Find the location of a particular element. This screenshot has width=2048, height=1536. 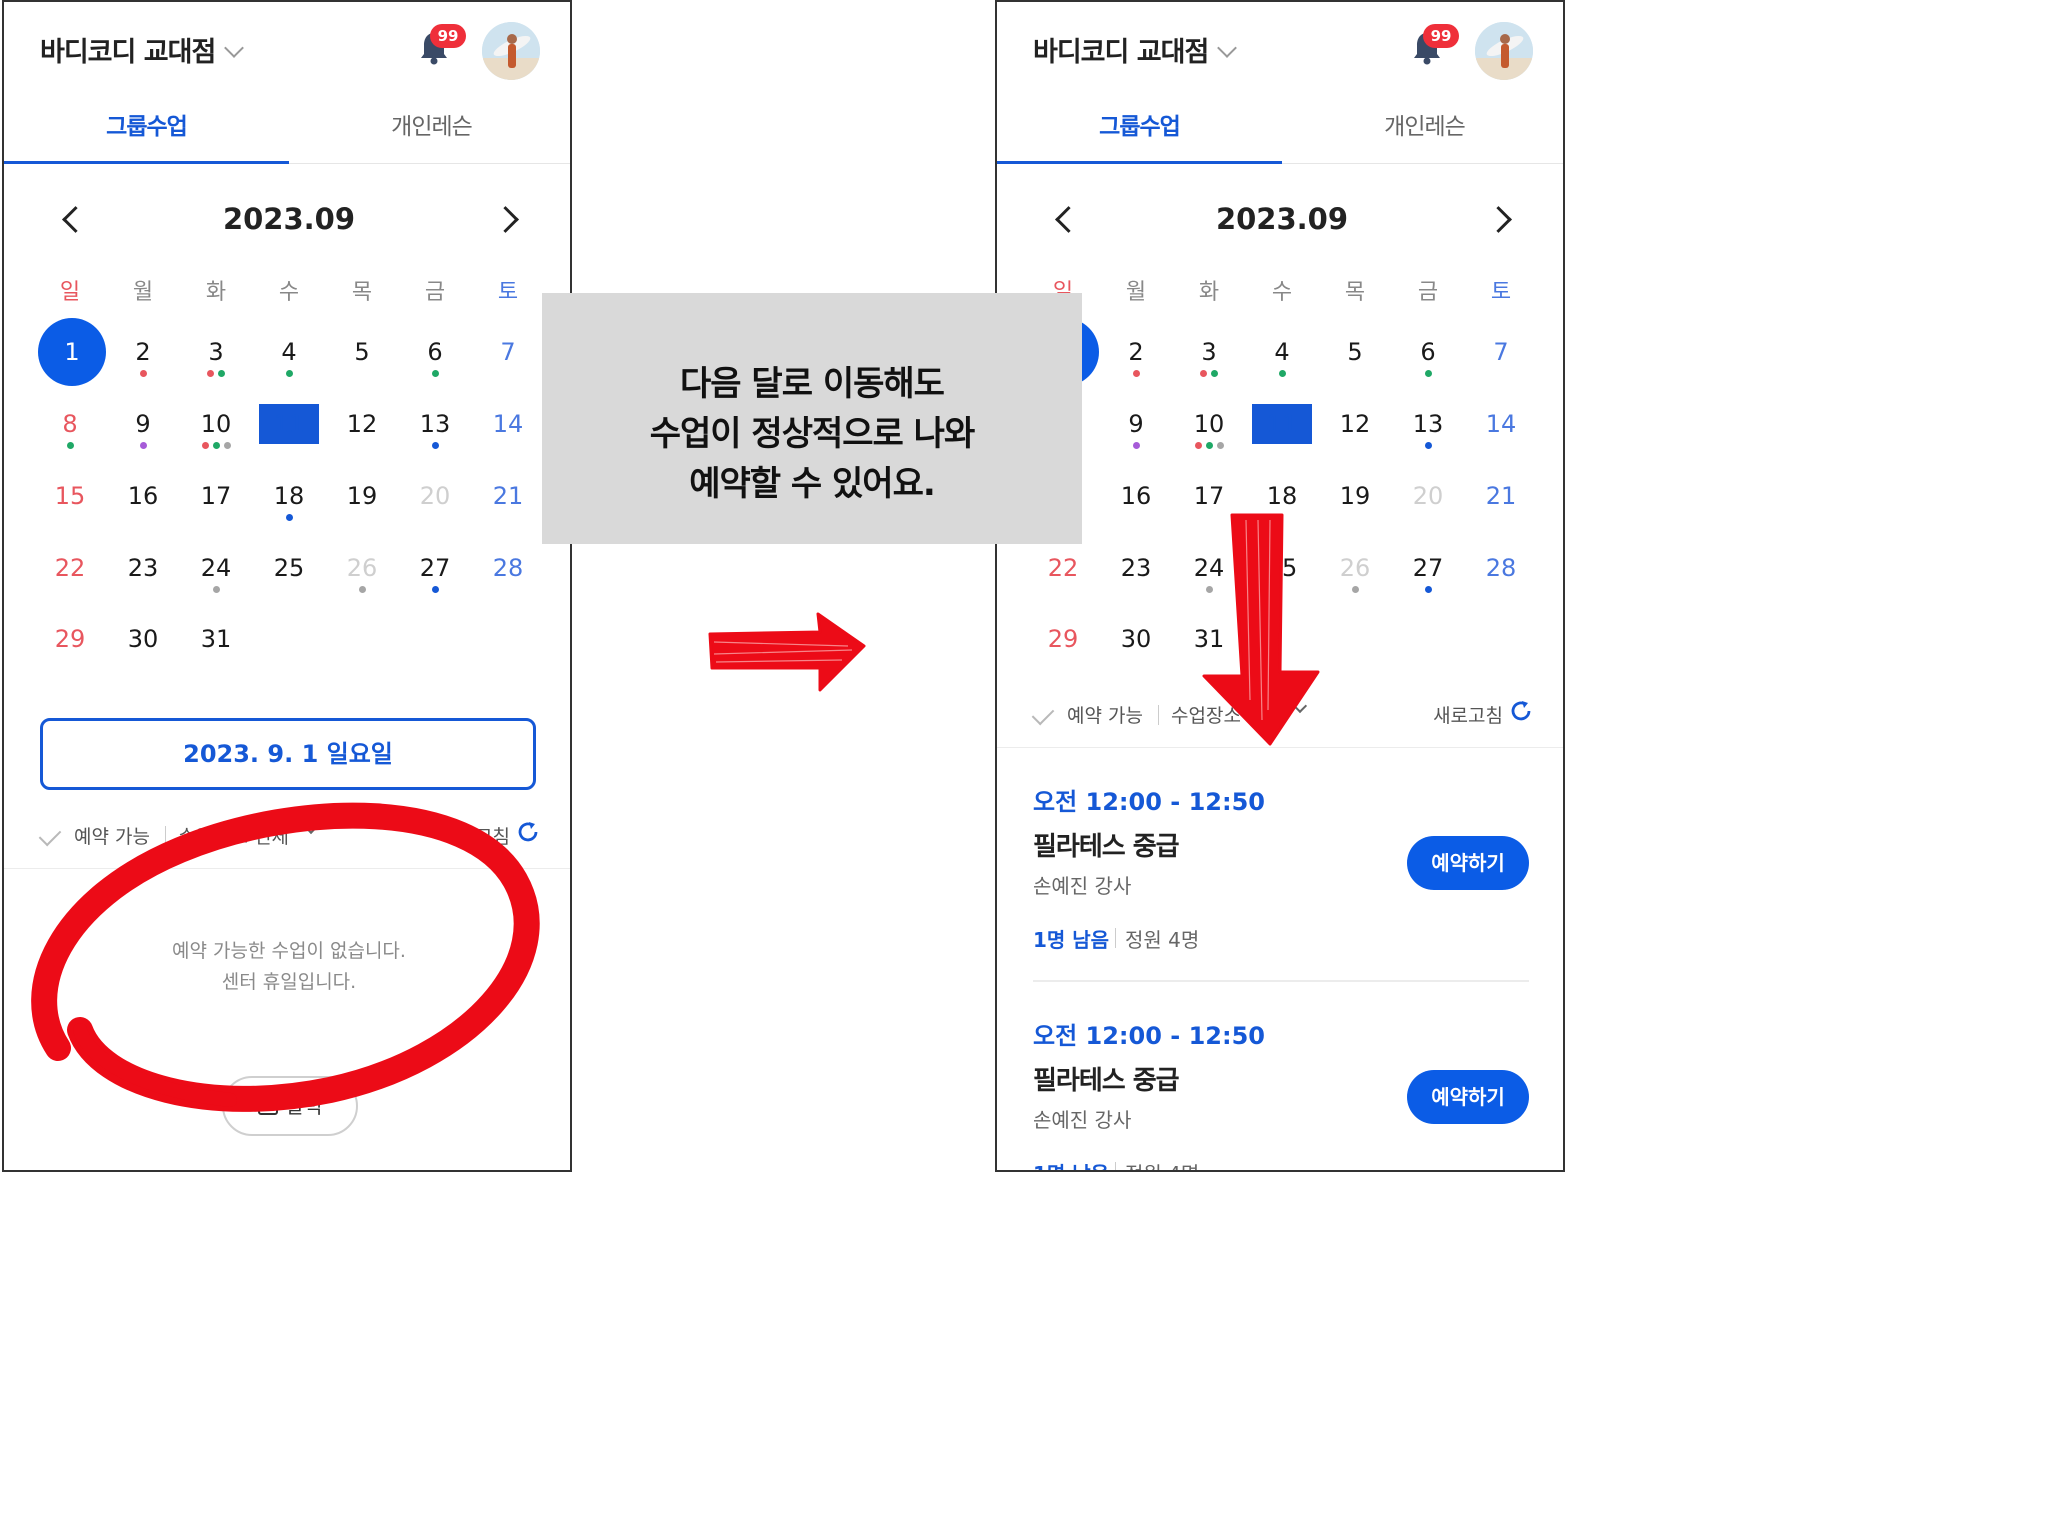

day-8: 8 is located at coordinates (70, 424).